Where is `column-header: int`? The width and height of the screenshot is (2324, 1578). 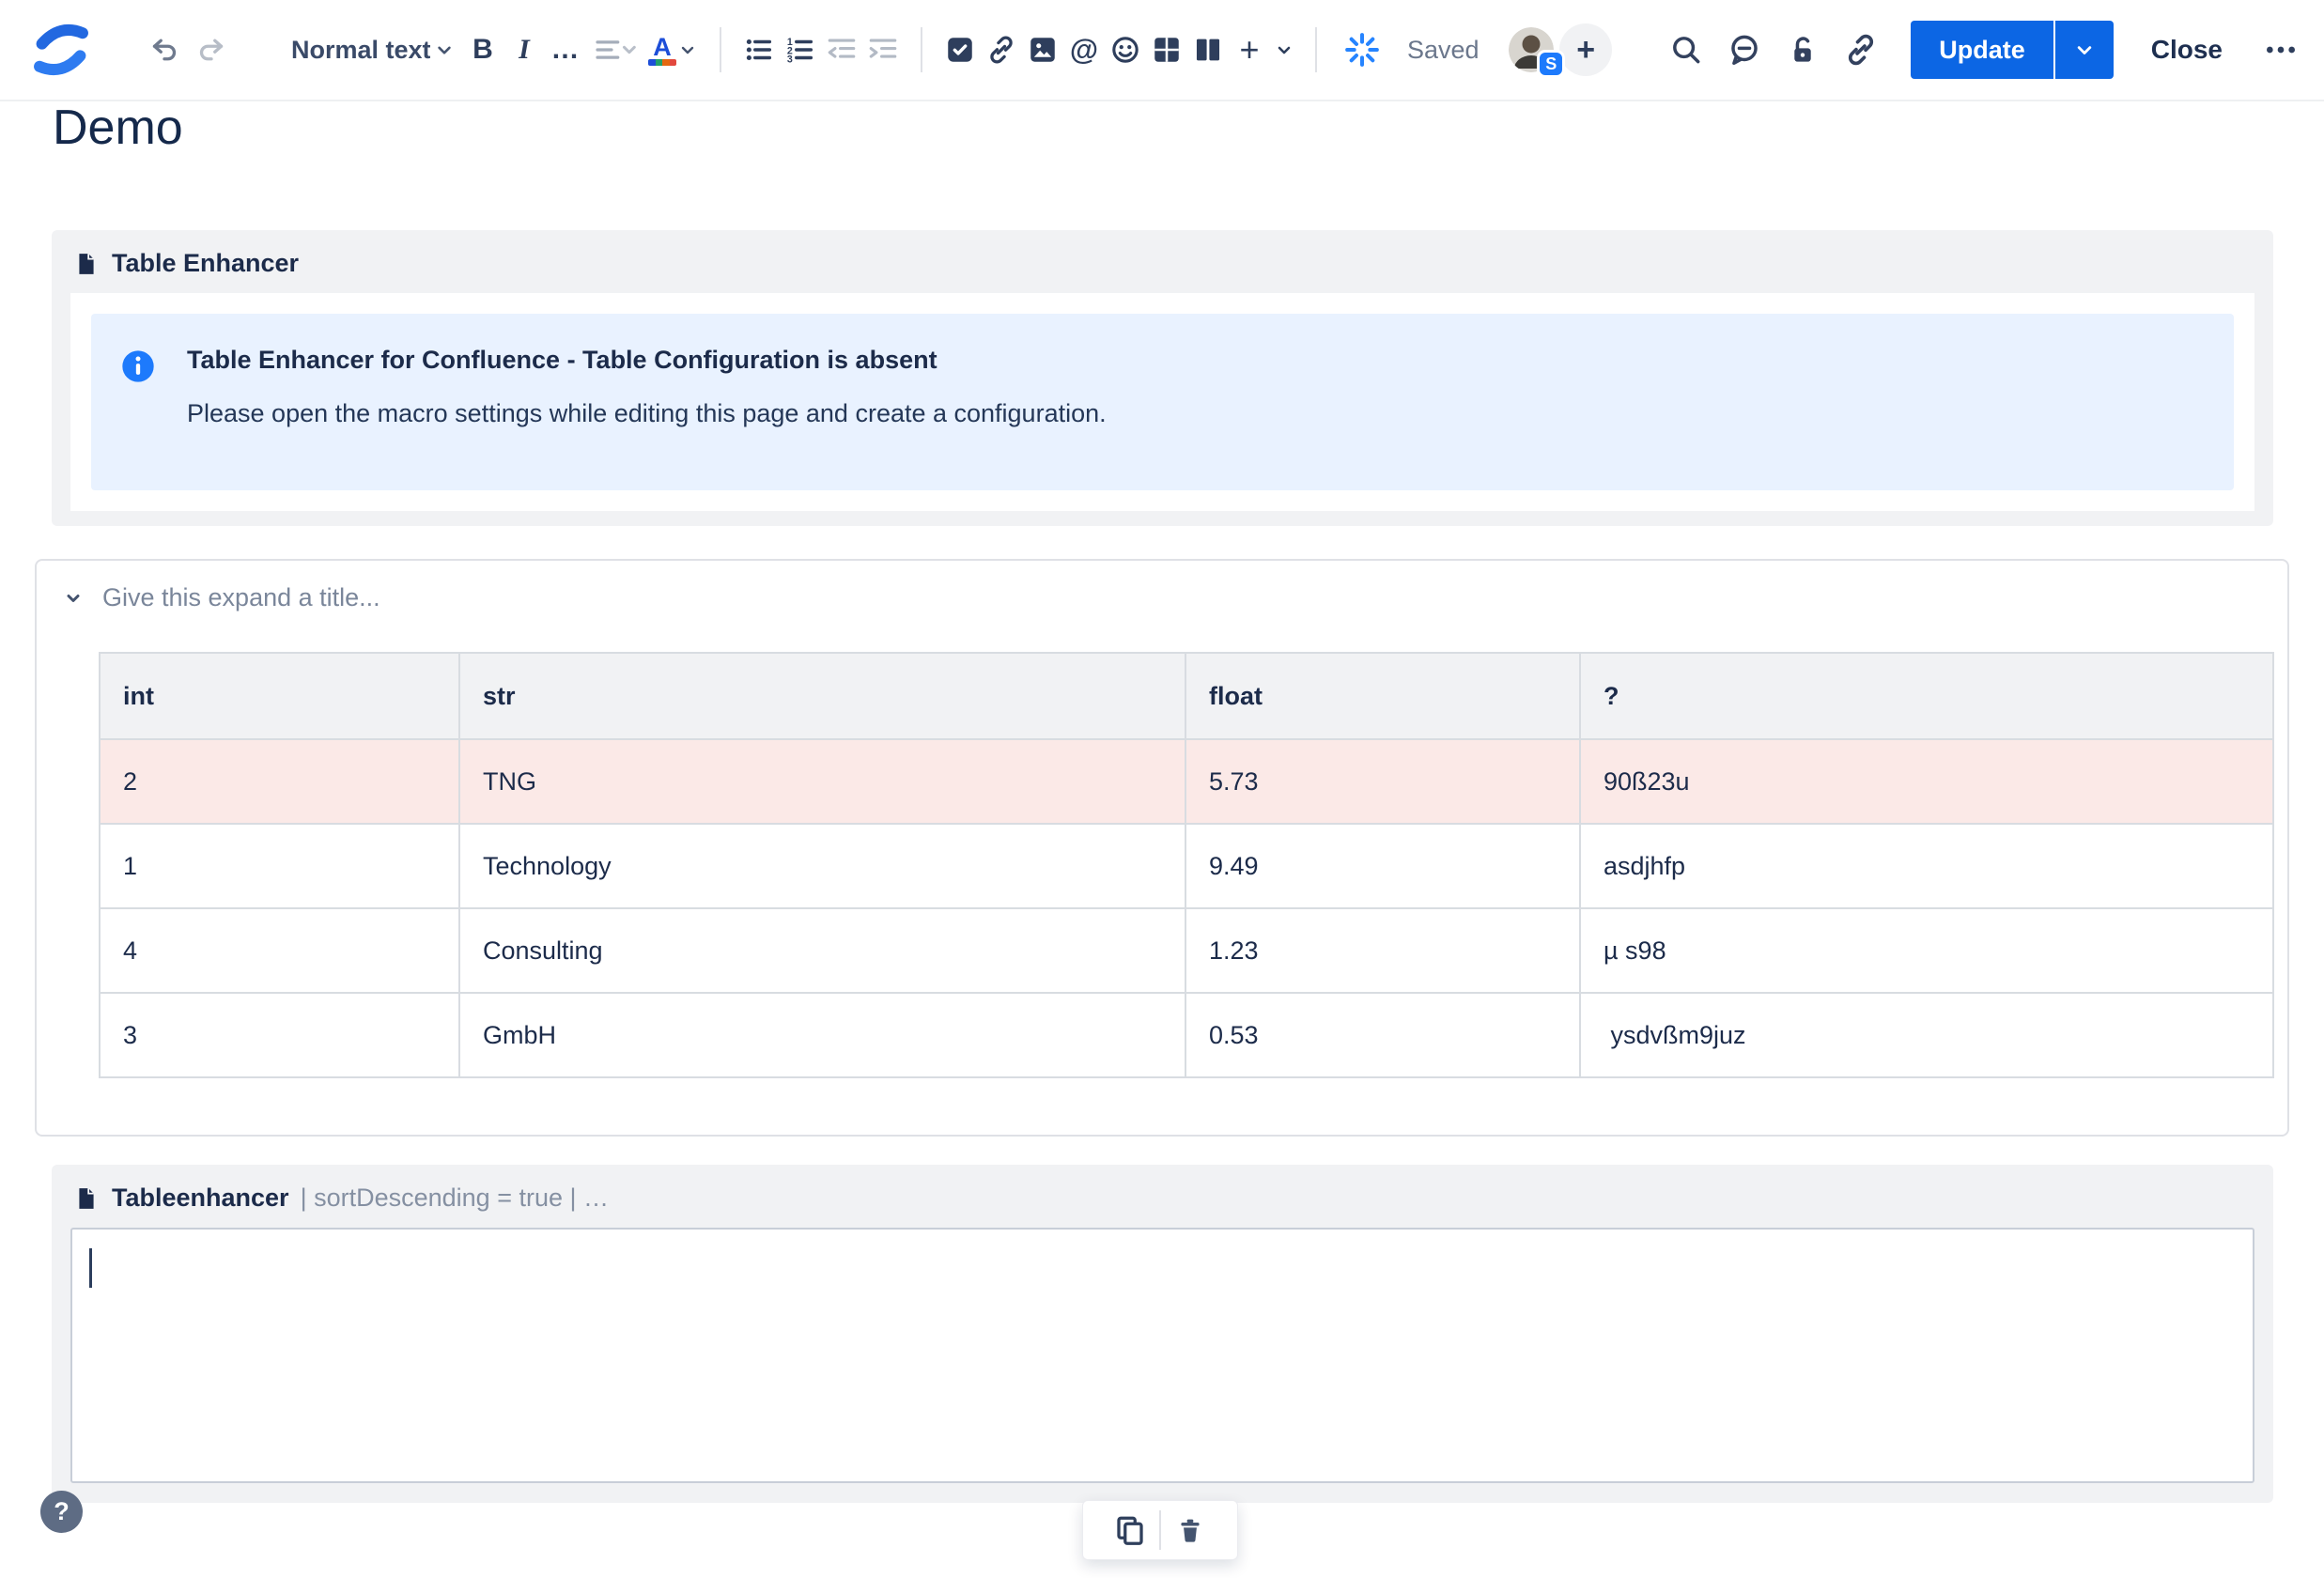
column-header: int is located at coordinates (279, 696).